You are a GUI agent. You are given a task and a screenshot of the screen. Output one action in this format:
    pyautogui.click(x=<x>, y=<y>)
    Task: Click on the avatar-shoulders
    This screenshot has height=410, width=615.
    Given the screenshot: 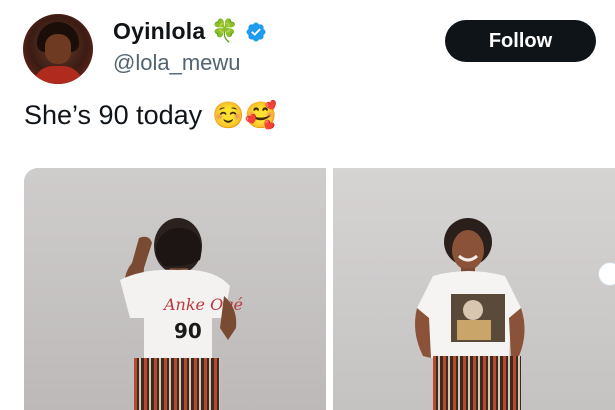 What is the action you would take?
    pyautogui.click(x=58, y=75)
    